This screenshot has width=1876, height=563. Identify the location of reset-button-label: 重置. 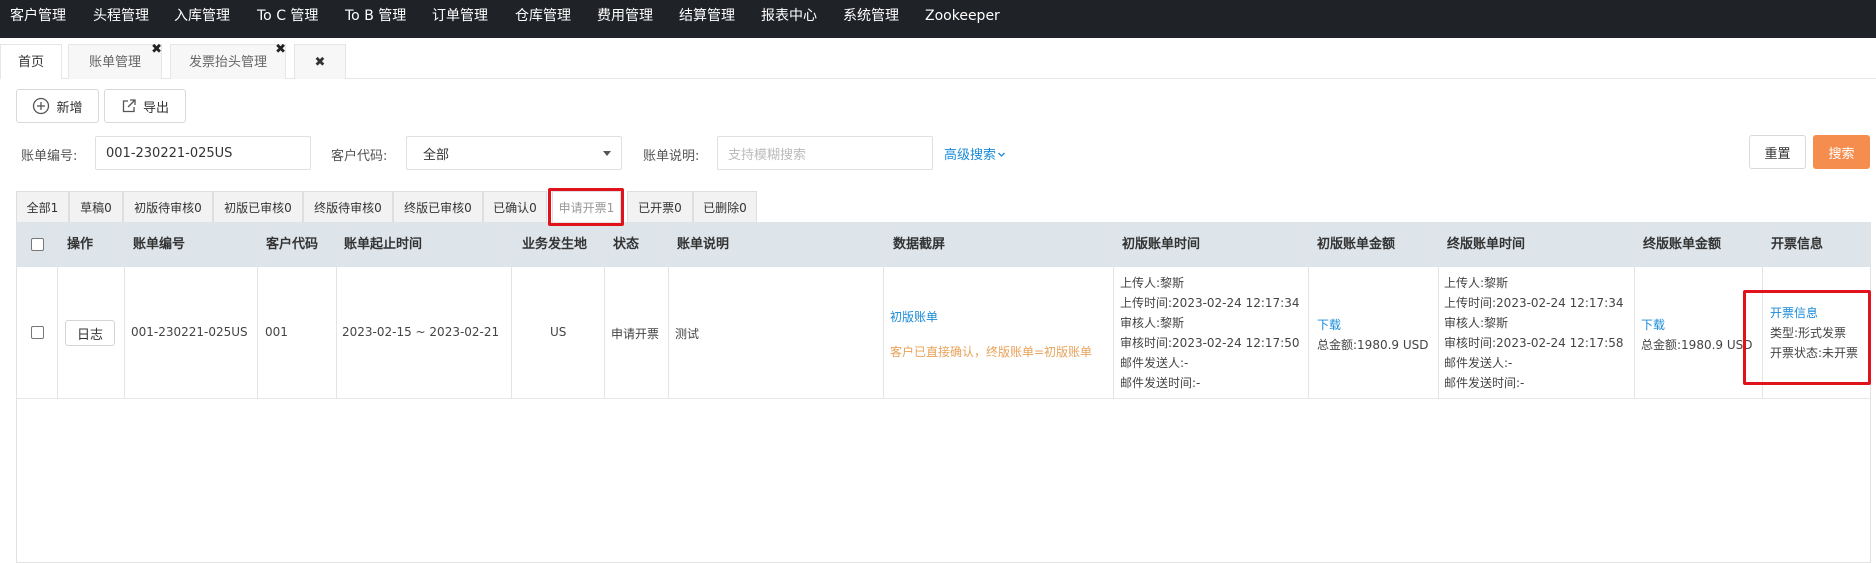
(1777, 154).